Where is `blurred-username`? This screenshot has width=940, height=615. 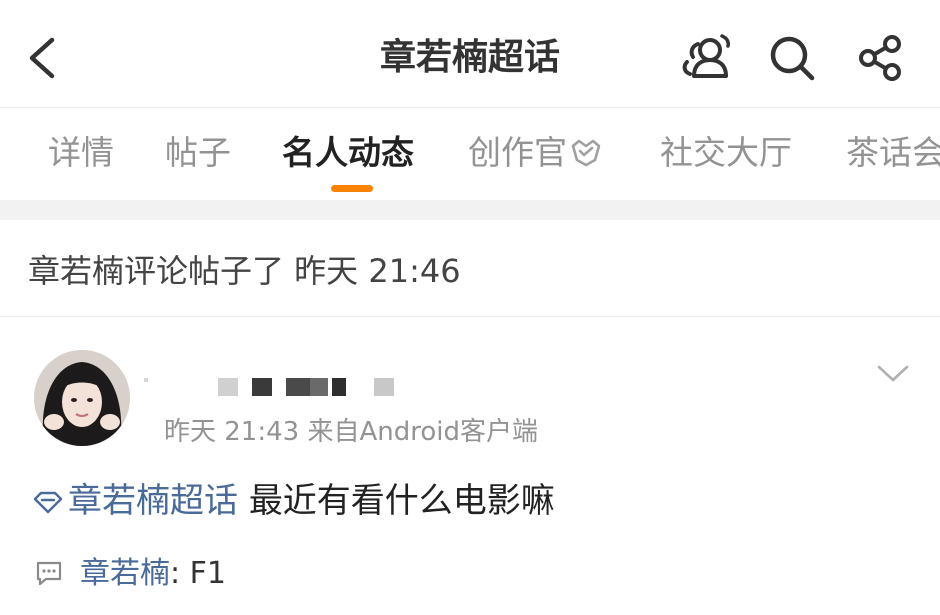 blurred-username is located at coordinates (270, 387).